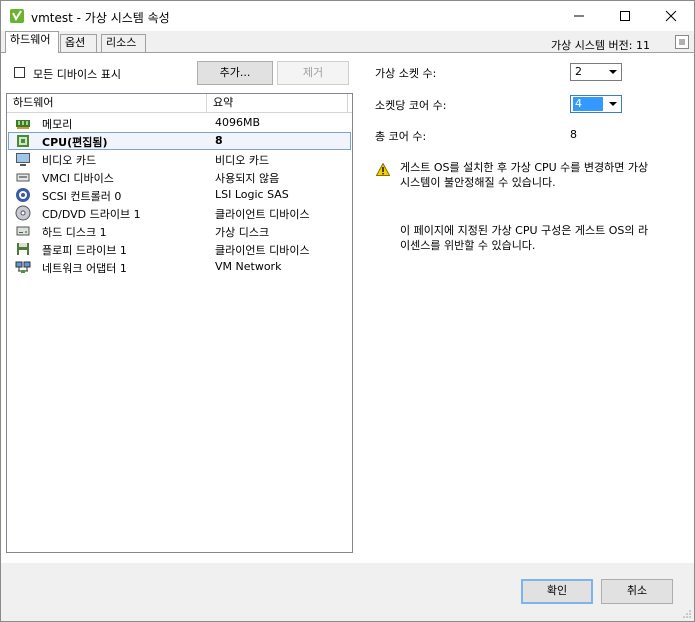 The height and width of the screenshot is (622, 695). Describe the element at coordinates (242, 232) in the screenshot. I see `hardware-summary: 가상 디스크` at that location.